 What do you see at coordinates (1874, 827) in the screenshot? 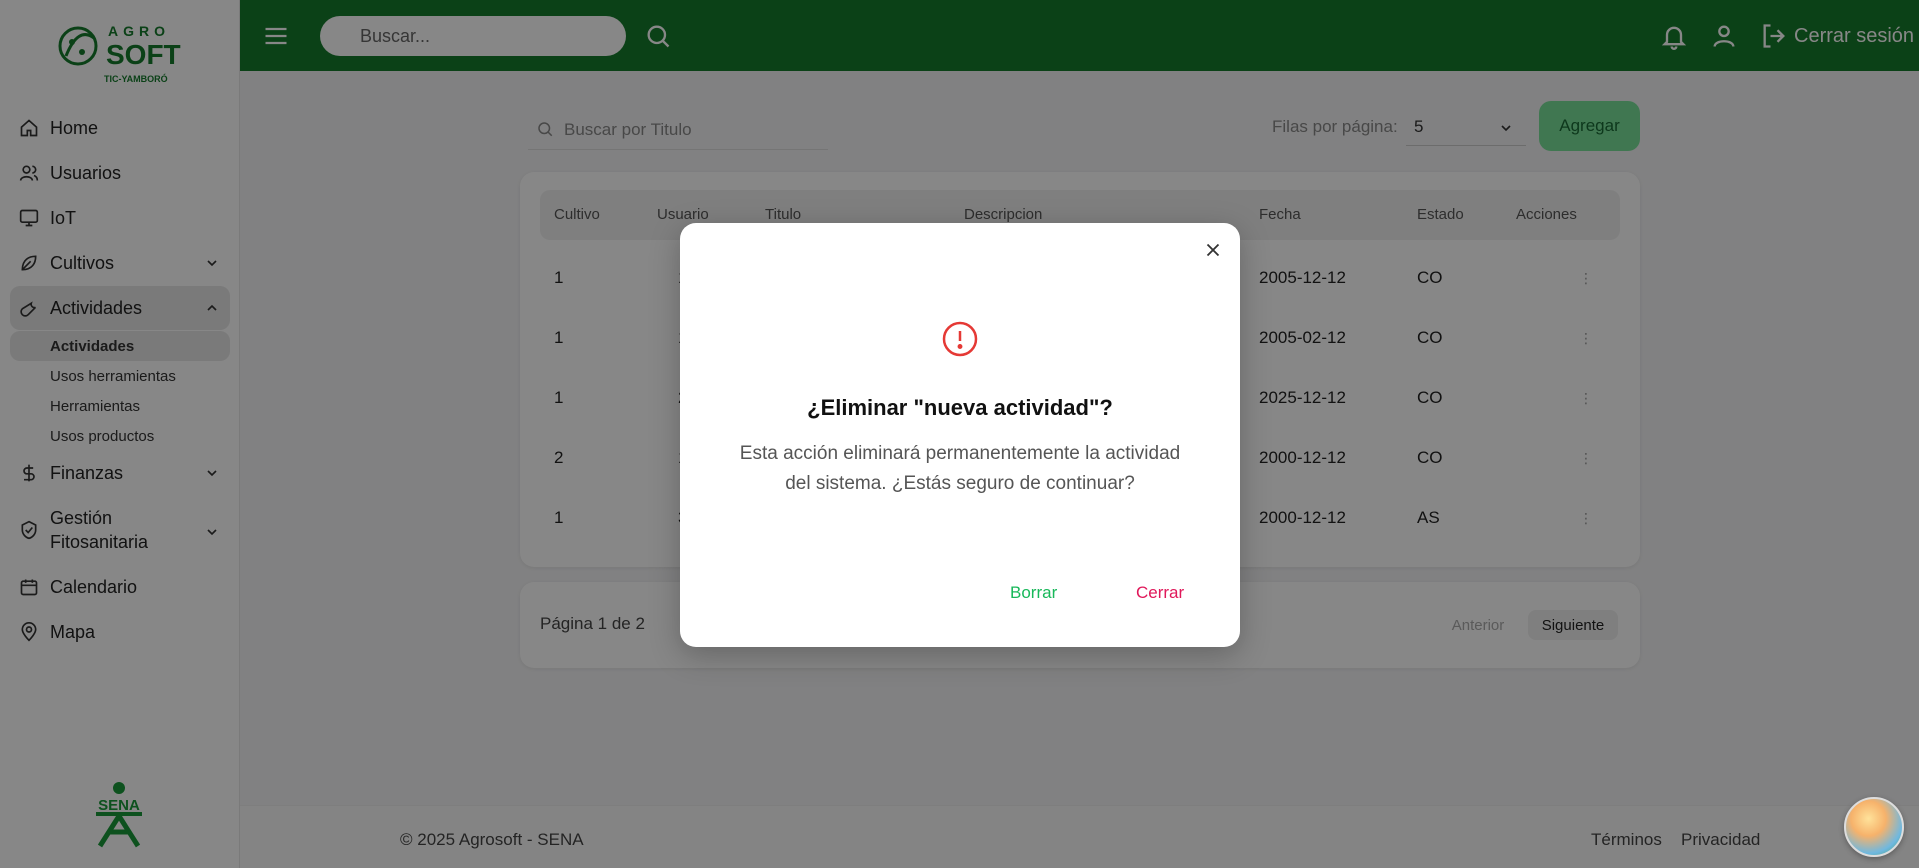
I see `assistant-avatar` at bounding box center [1874, 827].